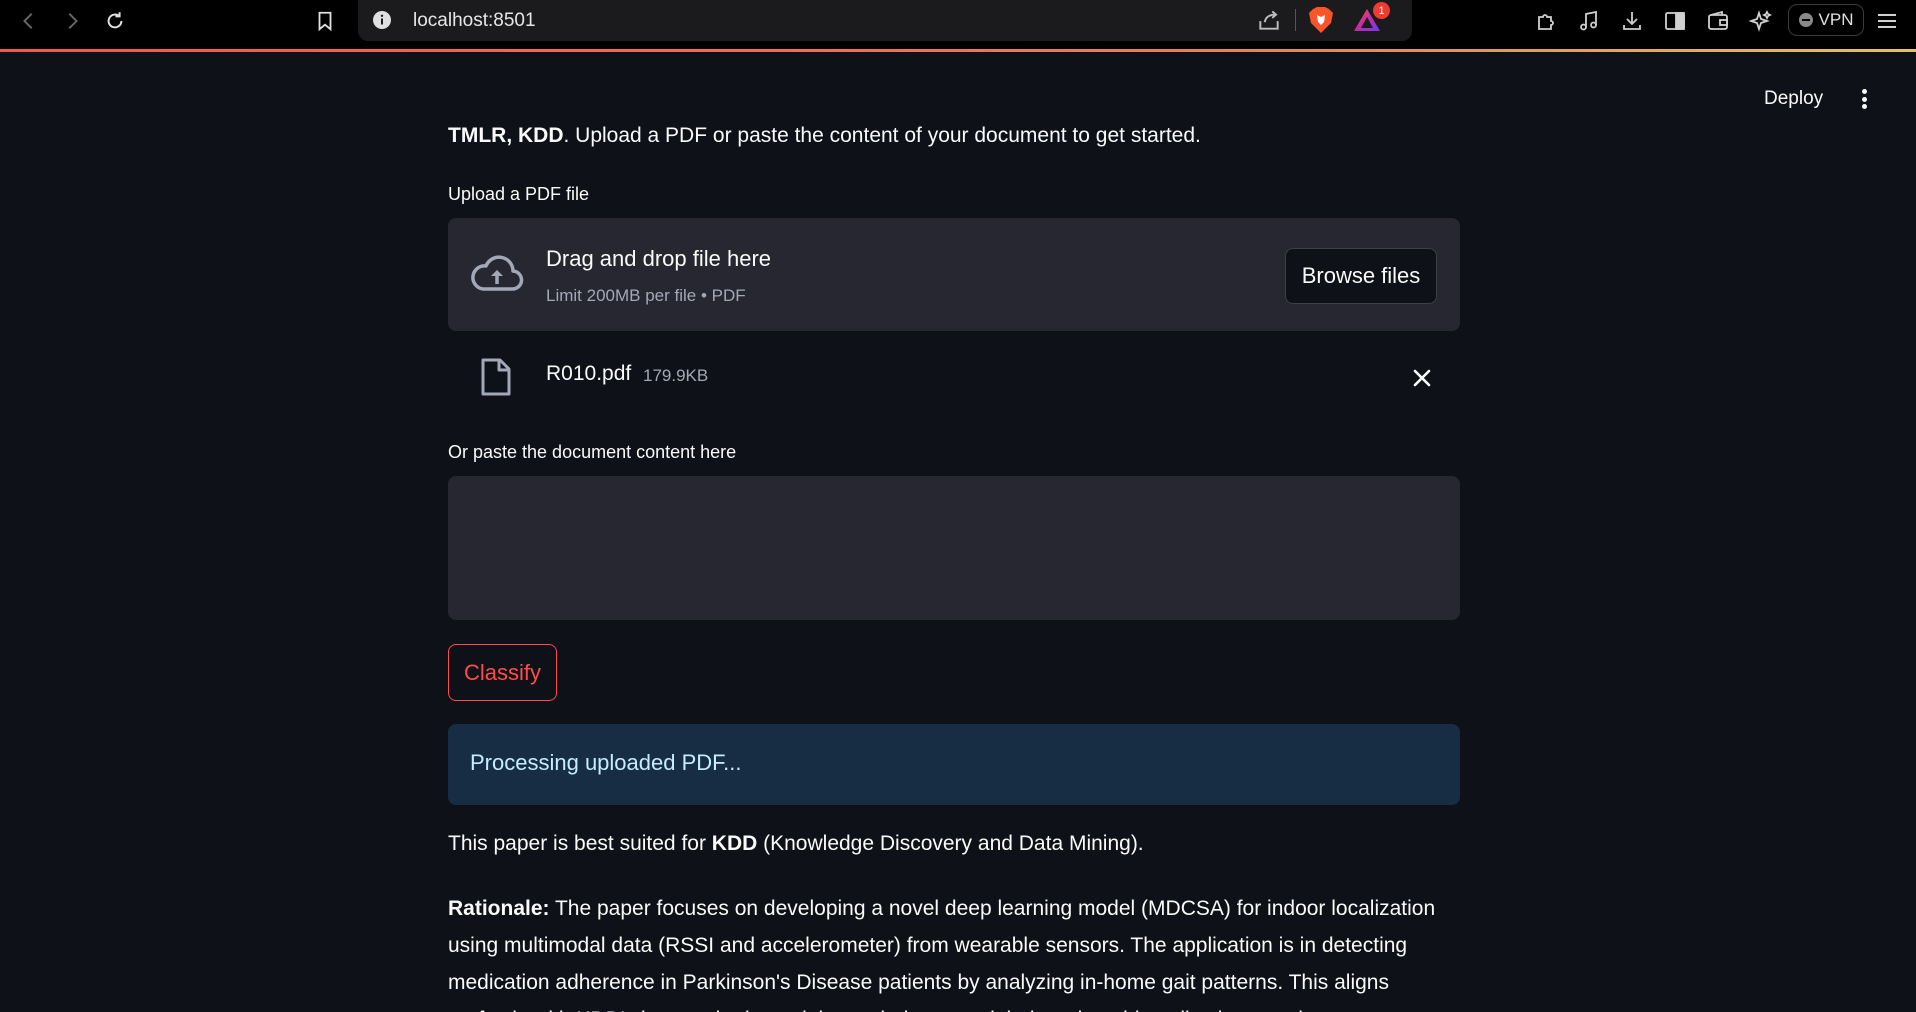  I want to click on extensions-icon, so click(1547, 21).